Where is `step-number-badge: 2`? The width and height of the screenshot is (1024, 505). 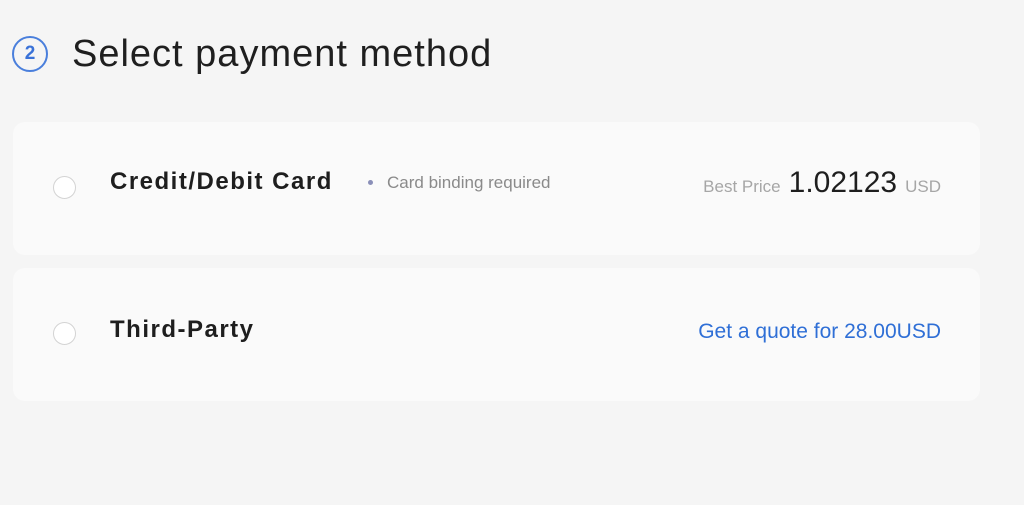 step-number-badge: 2 is located at coordinates (30, 54).